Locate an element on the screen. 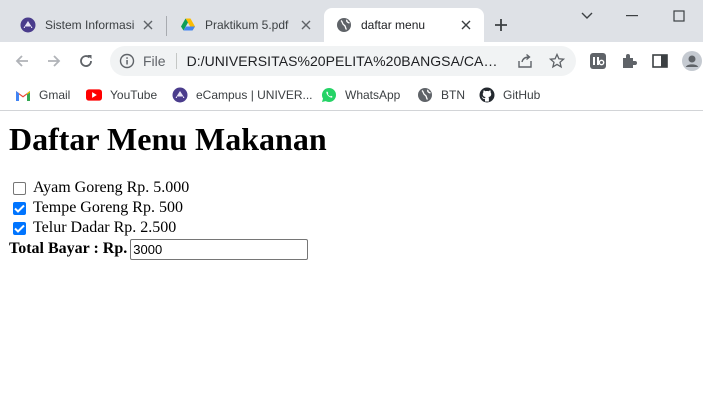 Image resolution: width=703 pixels, height=420 pixels. bookmark-btn: BTN is located at coordinates (441, 95).